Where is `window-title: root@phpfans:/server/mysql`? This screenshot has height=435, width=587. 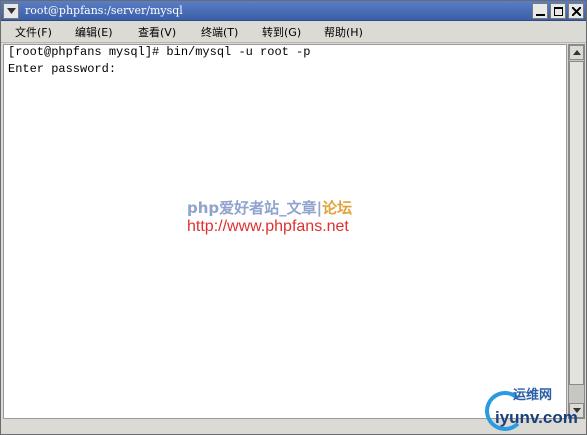 window-title: root@phpfans:/server/mysql is located at coordinates (104, 10).